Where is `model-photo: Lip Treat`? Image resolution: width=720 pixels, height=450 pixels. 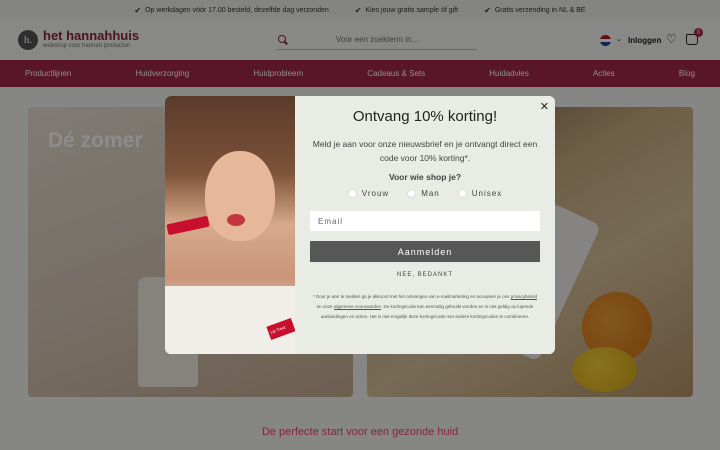 model-photo: Lip Treat is located at coordinates (230, 225).